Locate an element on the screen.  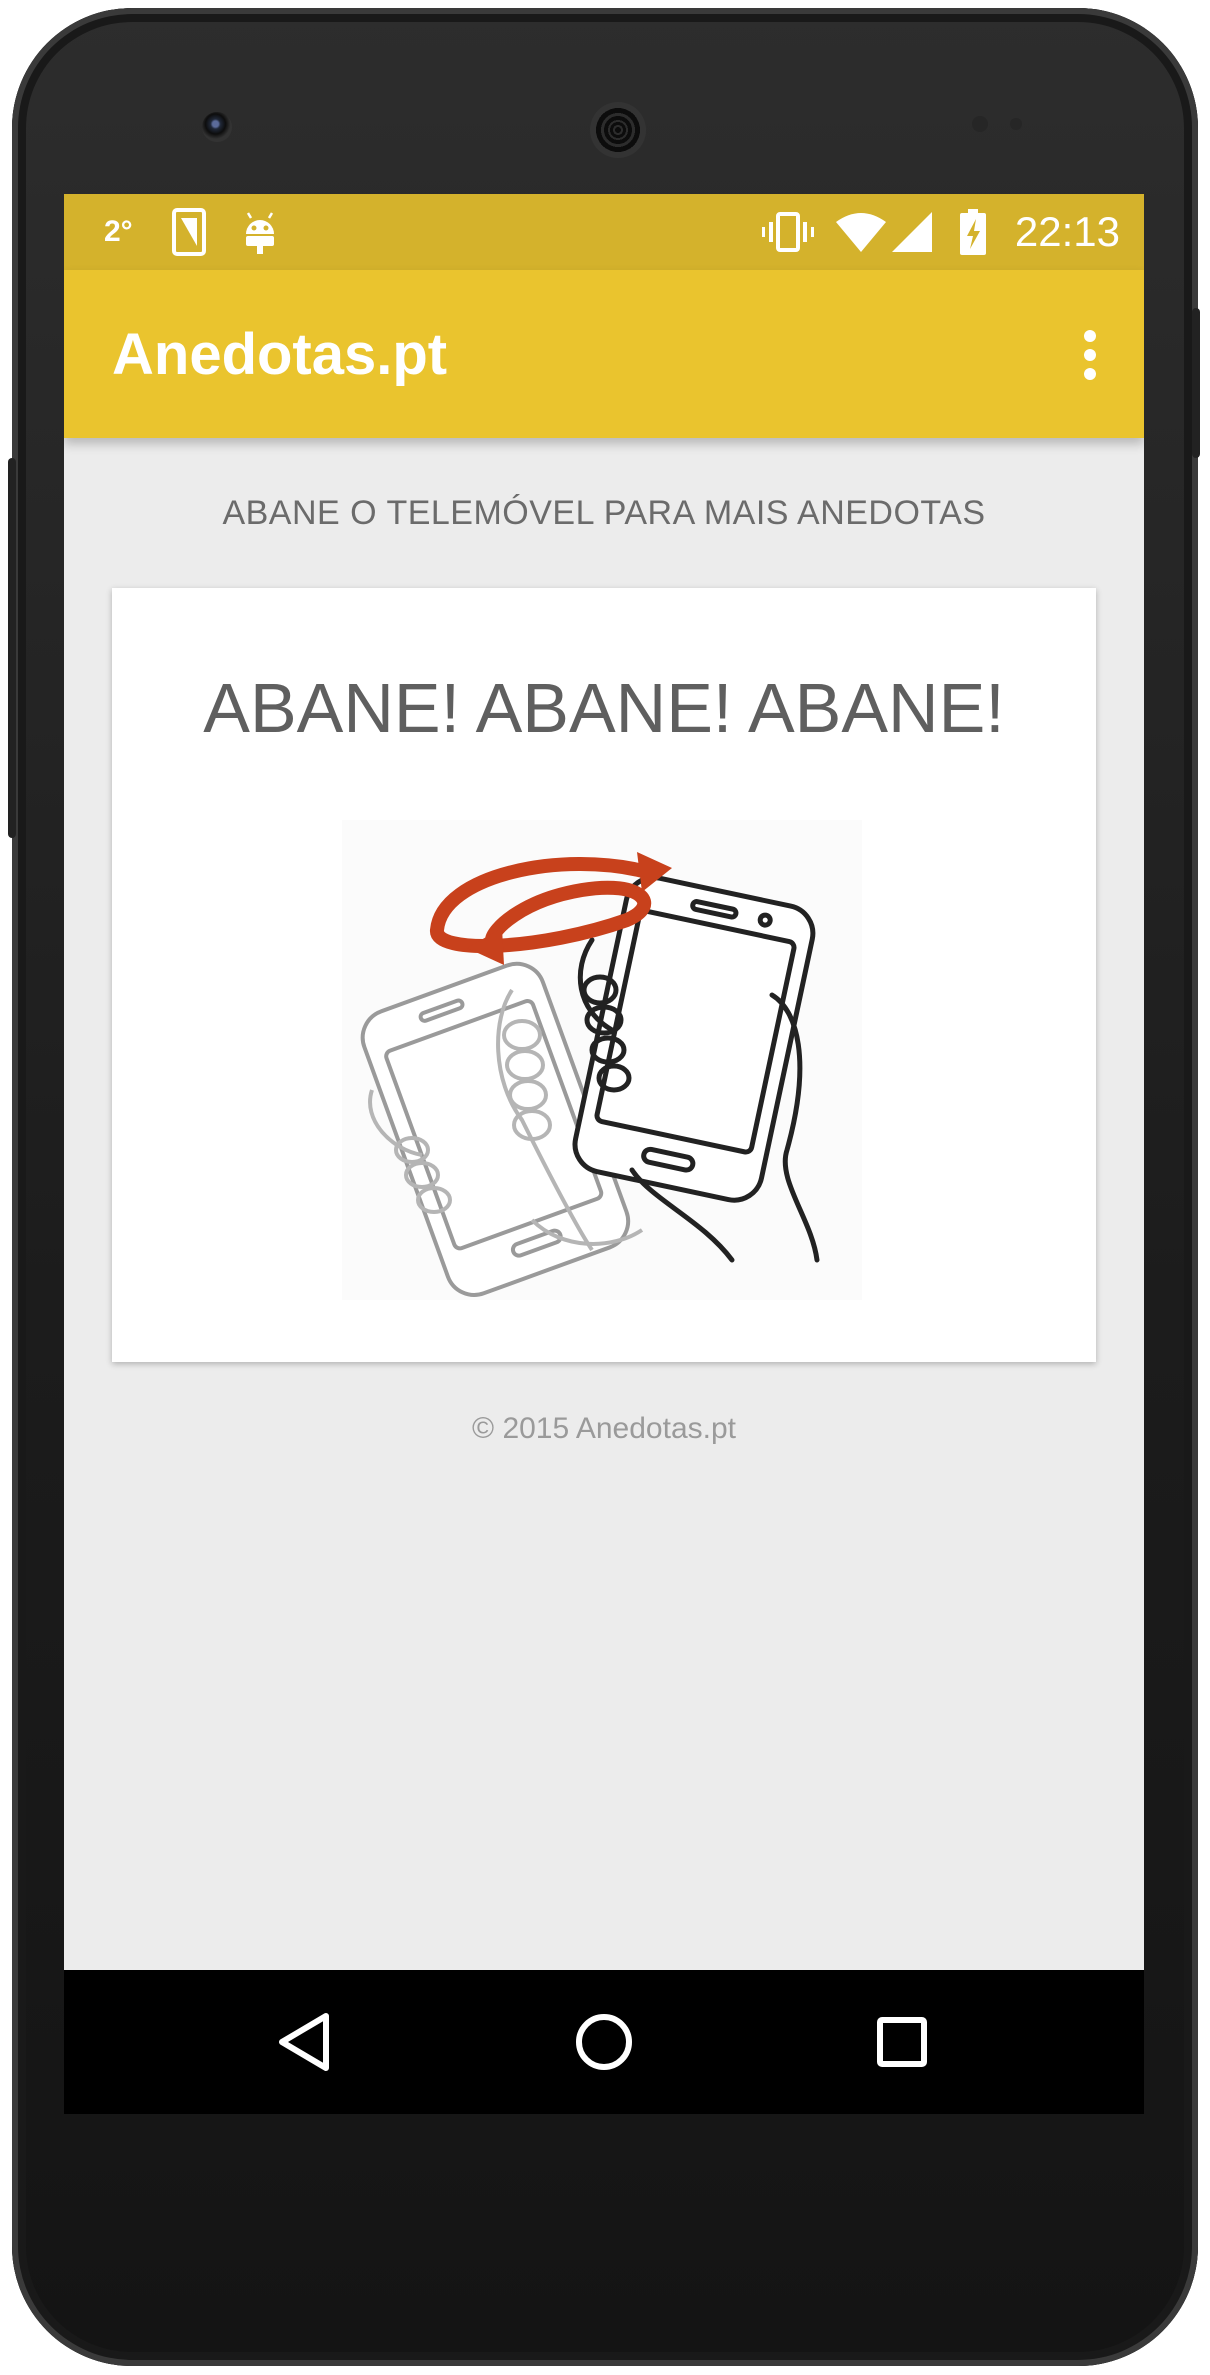
home-icon is located at coordinates (604, 2042).